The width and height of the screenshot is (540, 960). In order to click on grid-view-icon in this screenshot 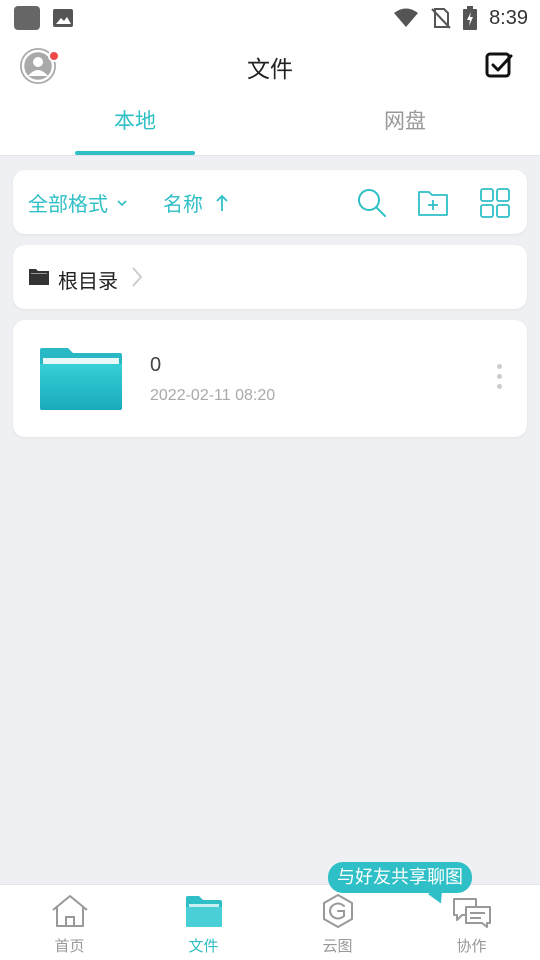, I will do `click(495, 203)`.